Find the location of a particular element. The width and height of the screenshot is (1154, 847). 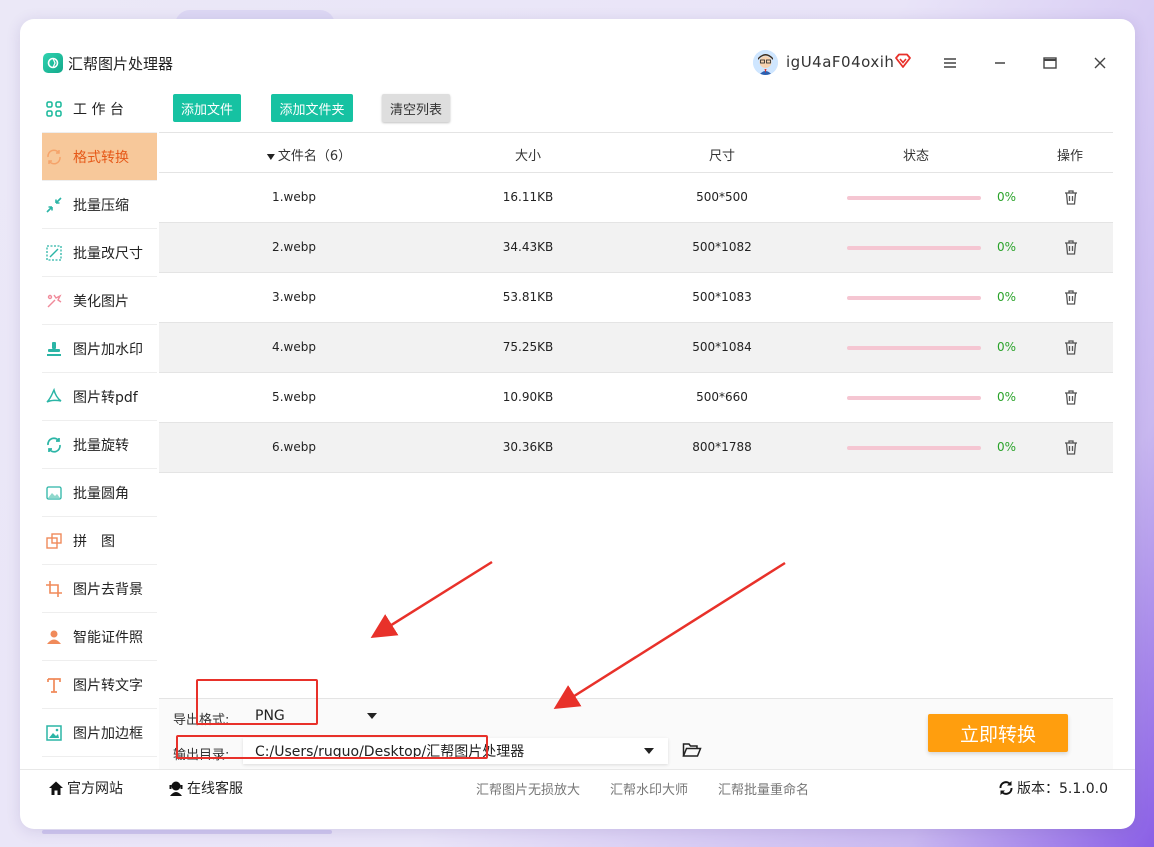

sidebar-item-label: 格式转换 is located at coordinates (101, 157).